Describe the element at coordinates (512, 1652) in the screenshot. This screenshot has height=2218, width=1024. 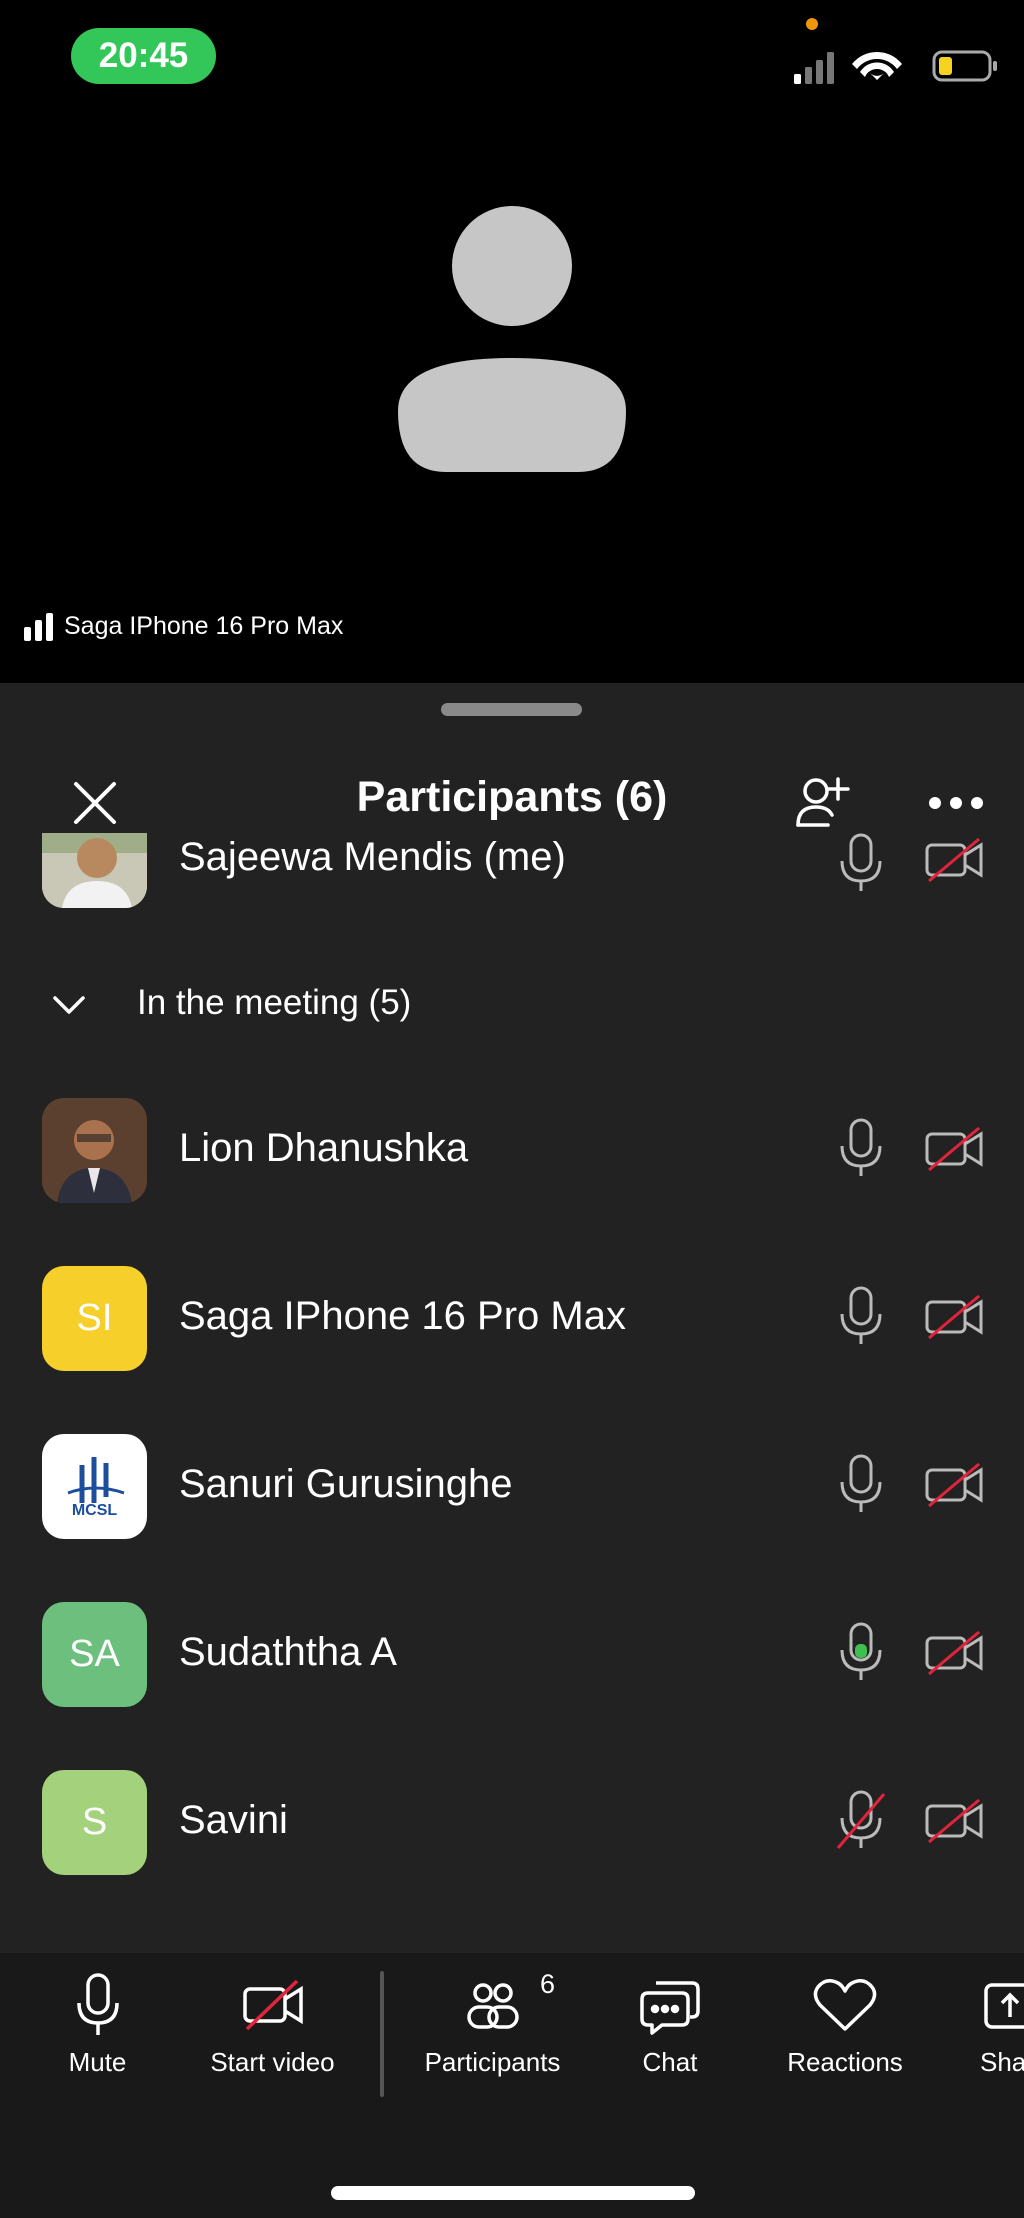
I see `participant-row: SA Sudaththa A` at that location.